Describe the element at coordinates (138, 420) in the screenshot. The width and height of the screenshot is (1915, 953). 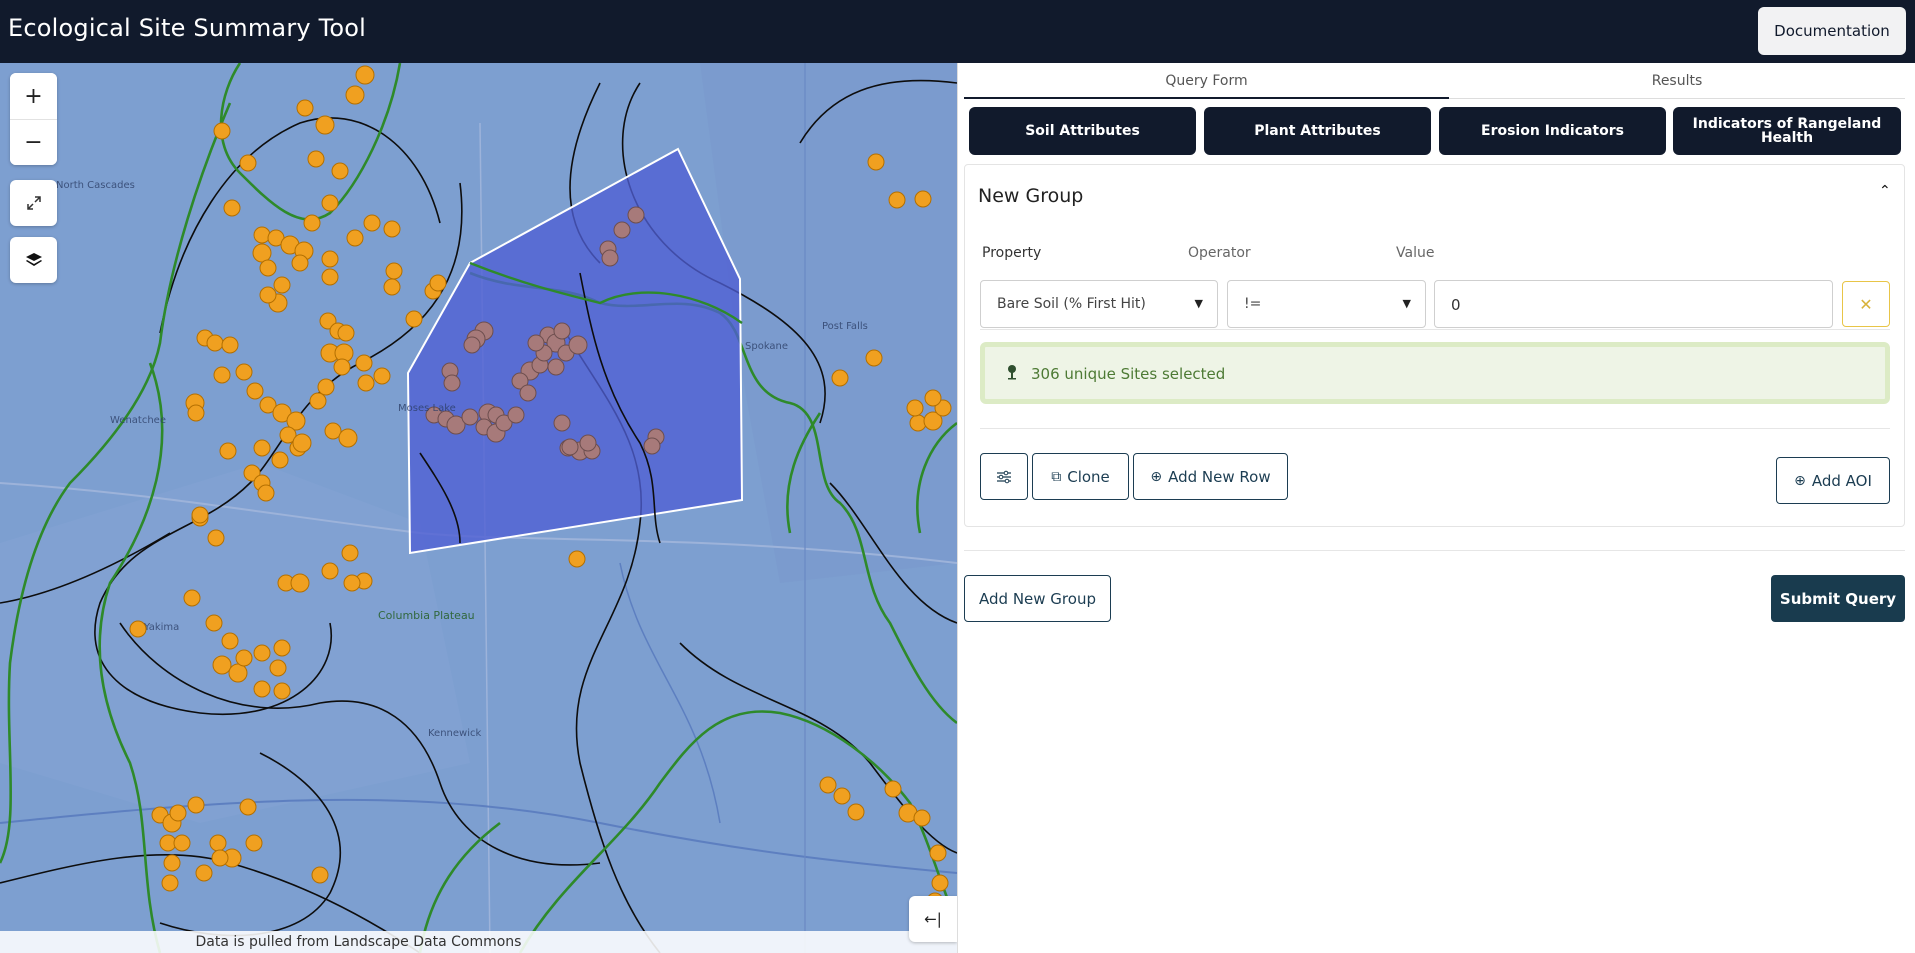
I see `map-label-wenatchee: Wenatchee` at that location.